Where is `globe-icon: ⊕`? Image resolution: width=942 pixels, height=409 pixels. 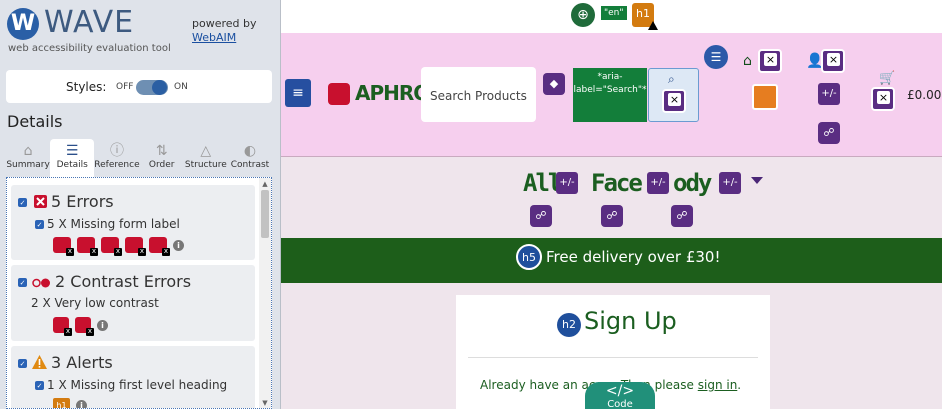 globe-icon: ⊕ is located at coordinates (583, 15).